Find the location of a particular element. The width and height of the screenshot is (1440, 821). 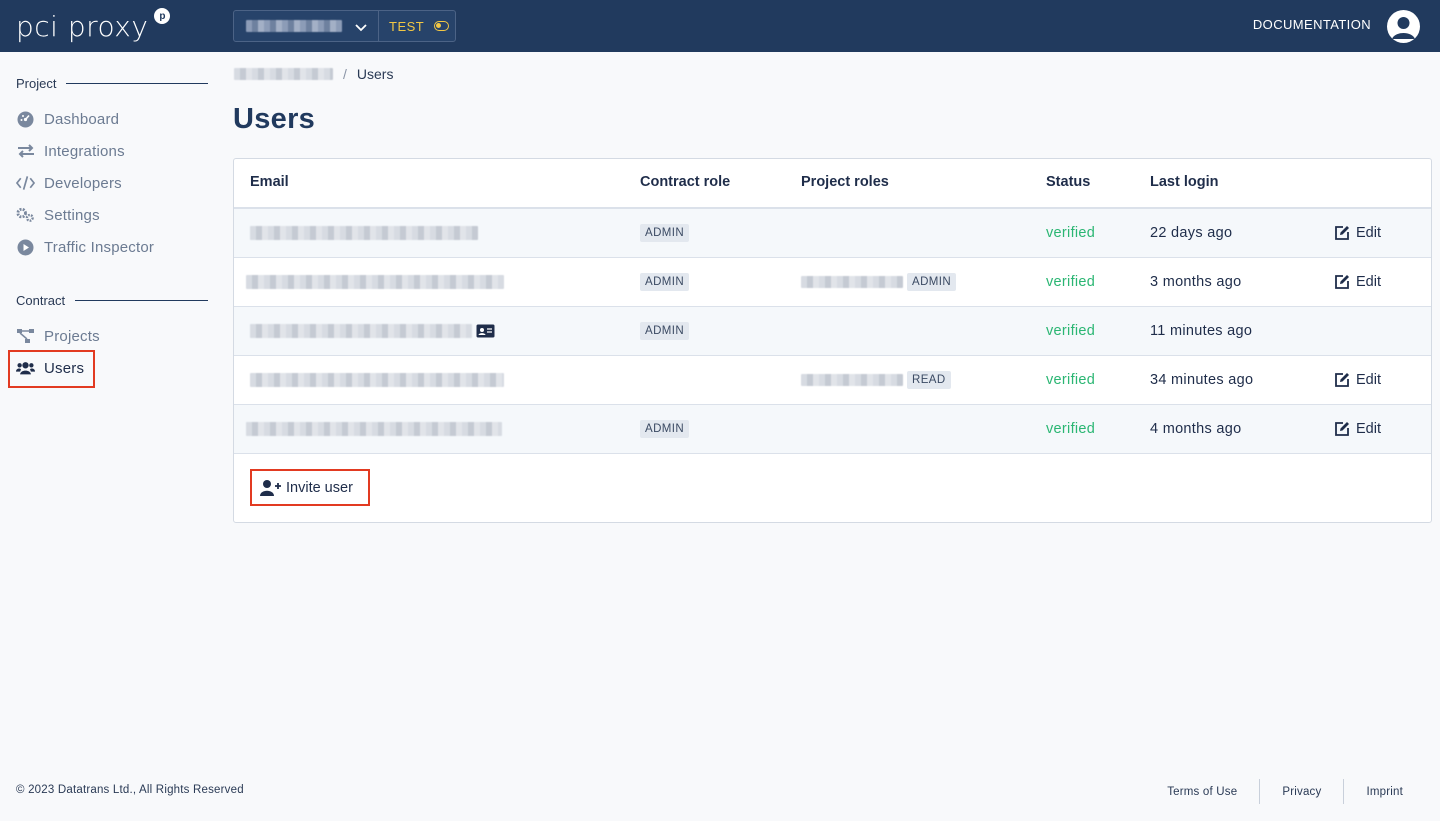

table-row: ADMIN verified 11 minutes ago is located at coordinates (832, 331).